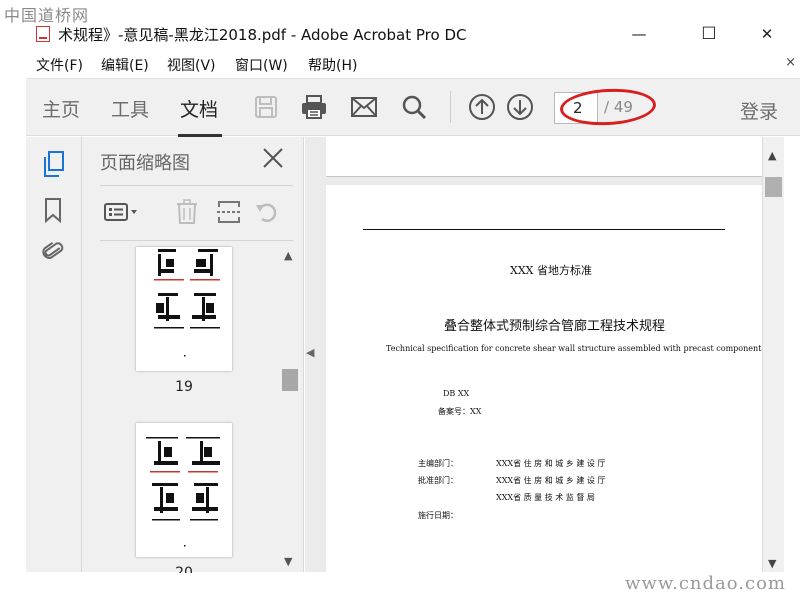 This screenshot has width=800, height=600. I want to click on main-toolbar: 主页 工具 文档 2 / 49 登录, so click(413, 107).